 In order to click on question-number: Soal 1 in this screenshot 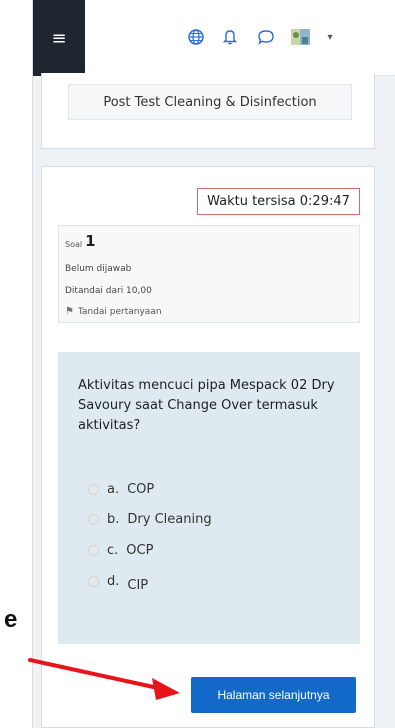, I will do `click(80, 241)`.